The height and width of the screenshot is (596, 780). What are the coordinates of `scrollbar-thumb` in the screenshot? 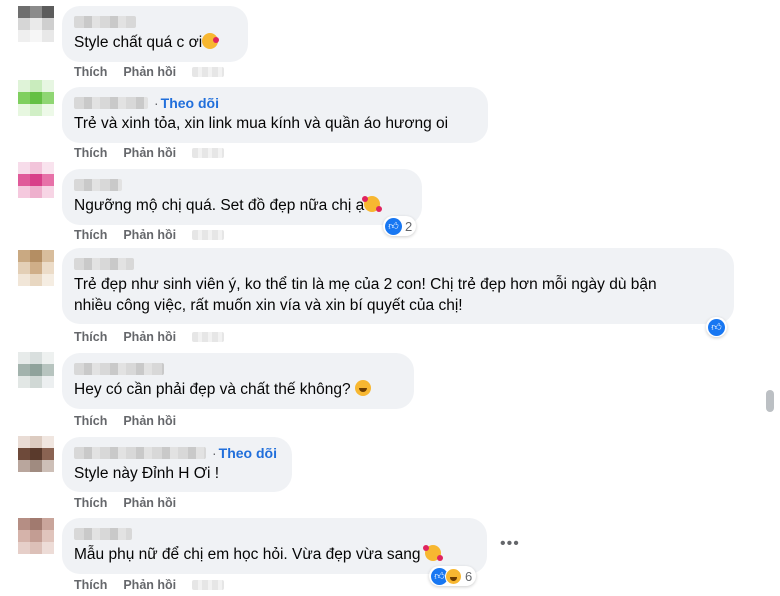 It's located at (770, 401).